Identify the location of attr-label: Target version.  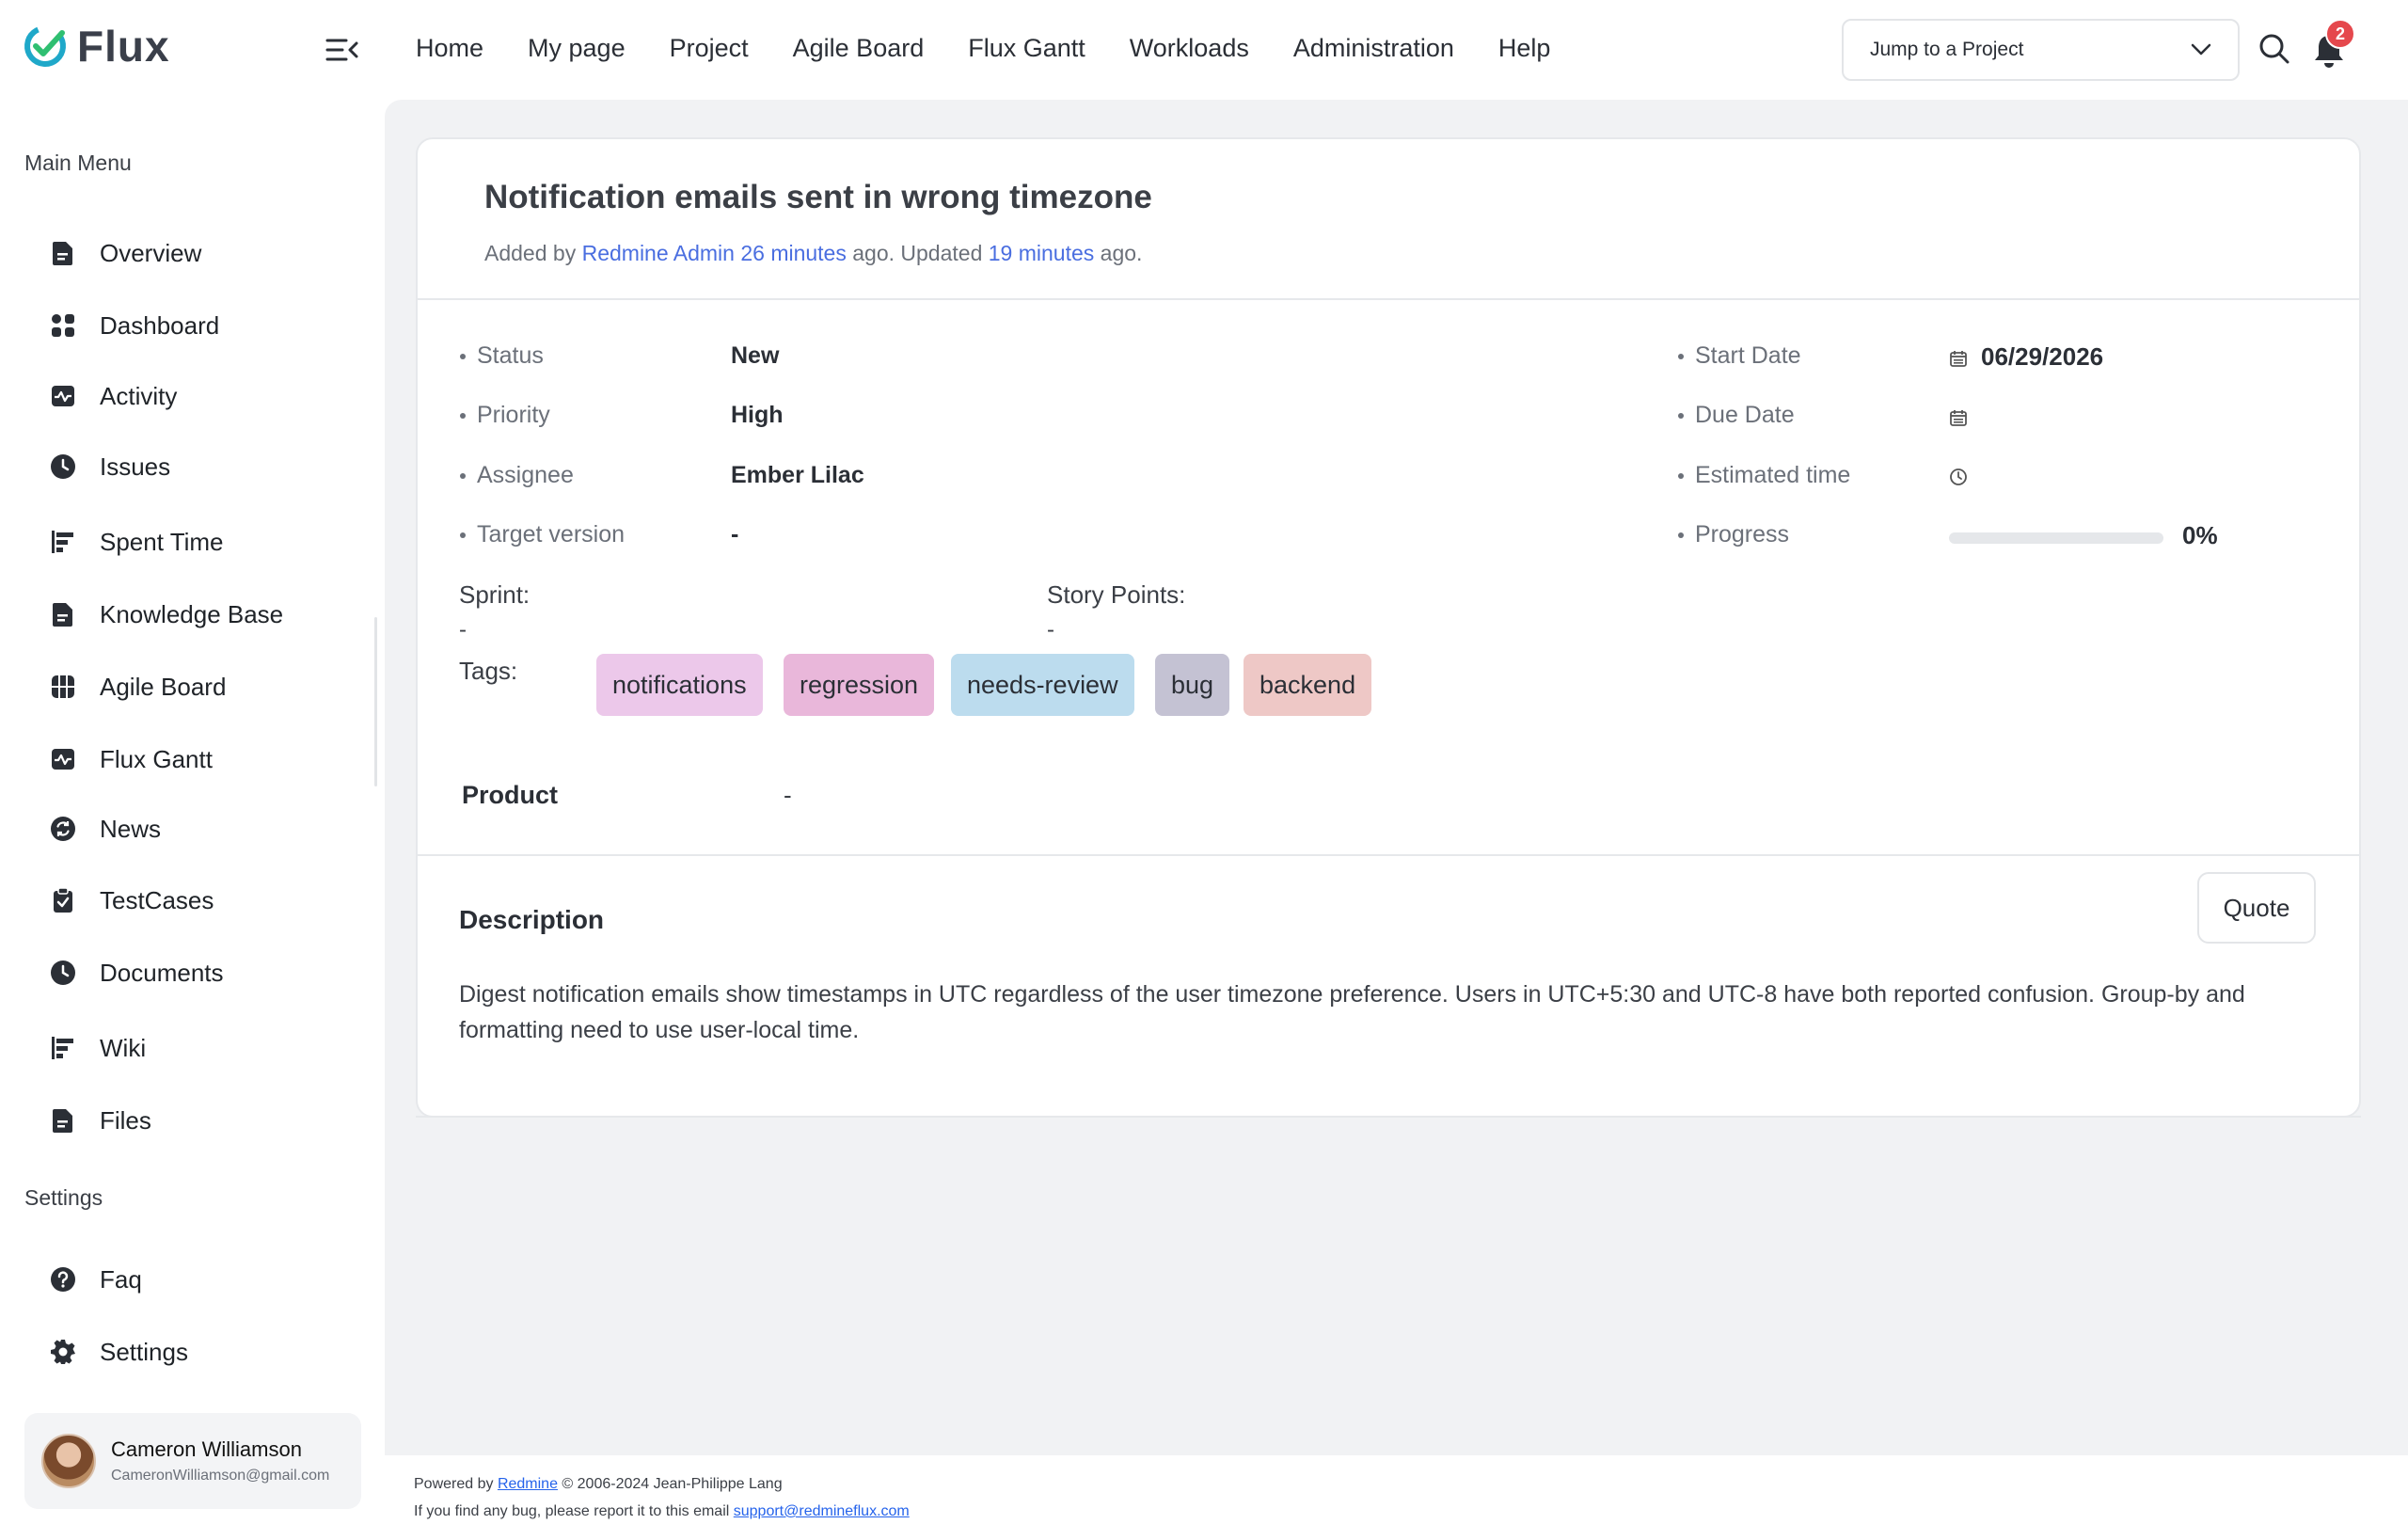
(543, 534).